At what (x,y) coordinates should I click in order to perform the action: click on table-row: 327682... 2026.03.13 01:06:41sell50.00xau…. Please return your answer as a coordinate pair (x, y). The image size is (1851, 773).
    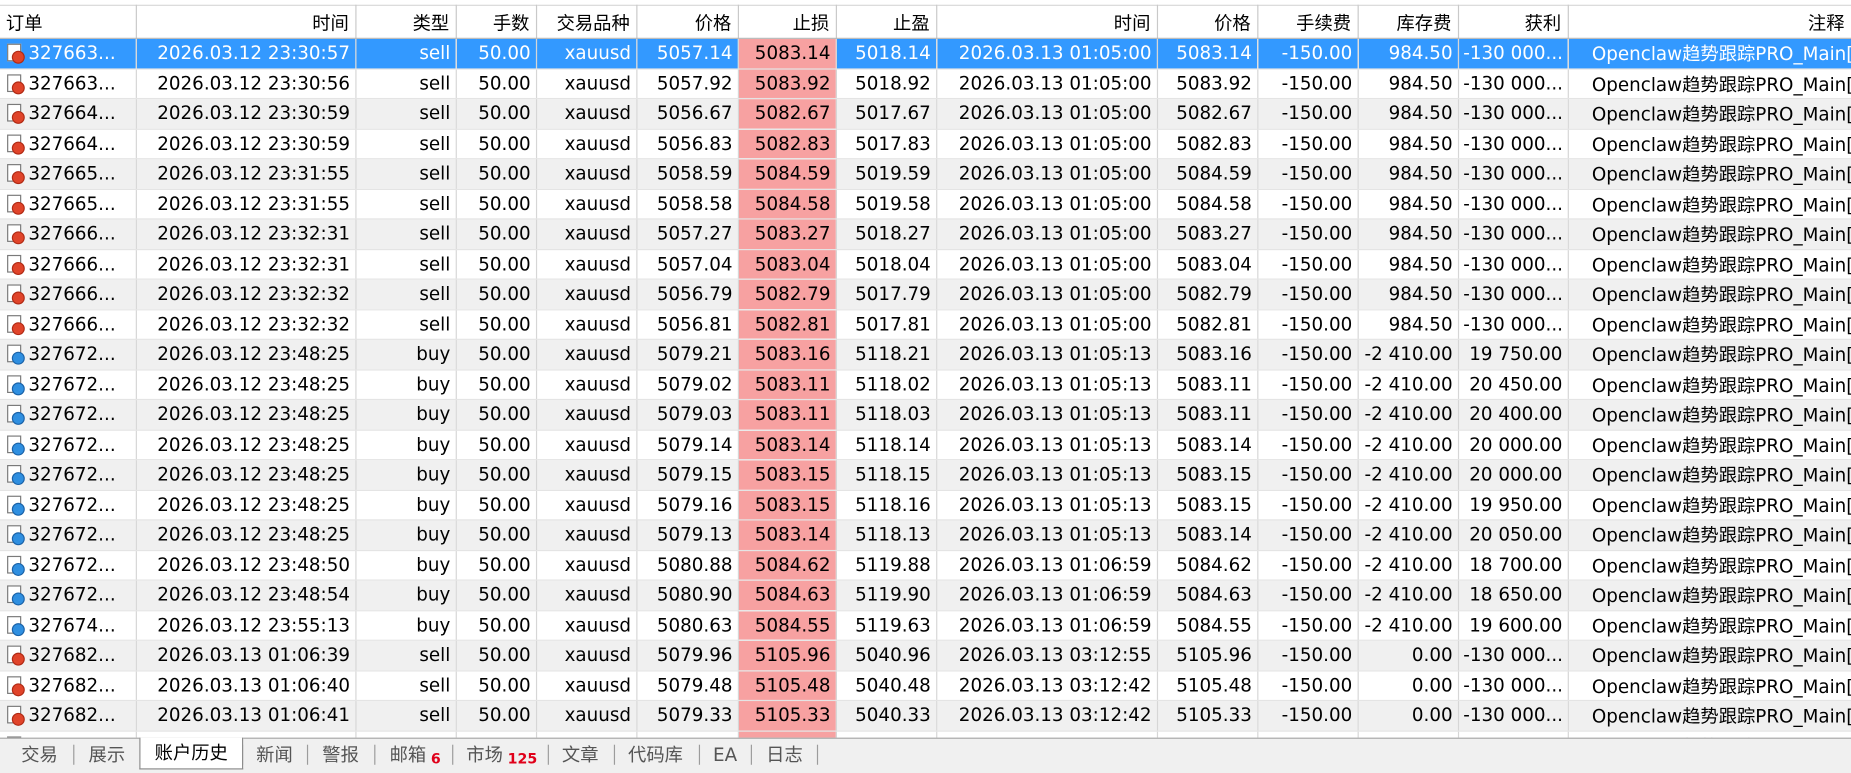
    Looking at the image, I should click on (925, 716).